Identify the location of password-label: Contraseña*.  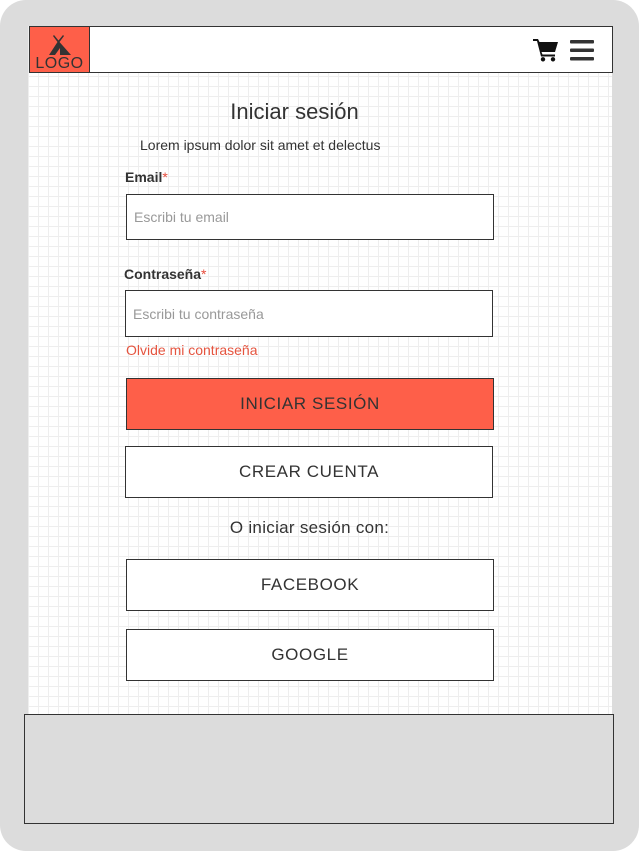
(165, 274).